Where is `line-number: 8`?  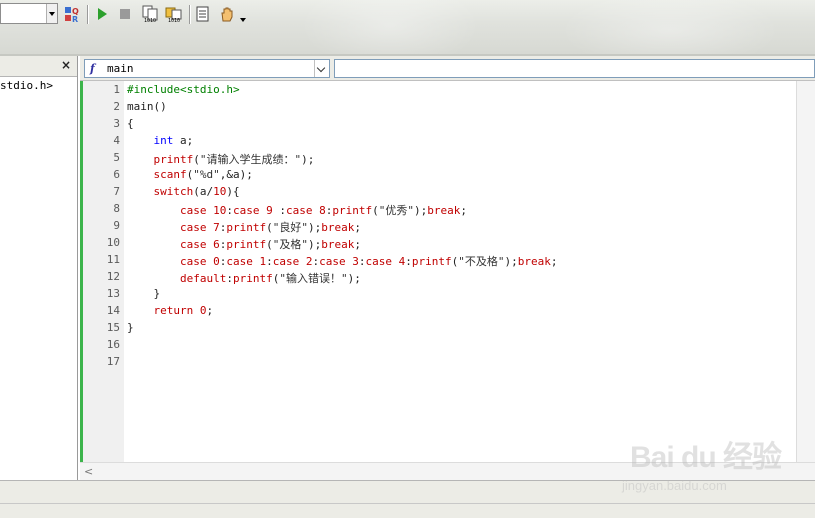 line-number: 8 is located at coordinates (116, 208).